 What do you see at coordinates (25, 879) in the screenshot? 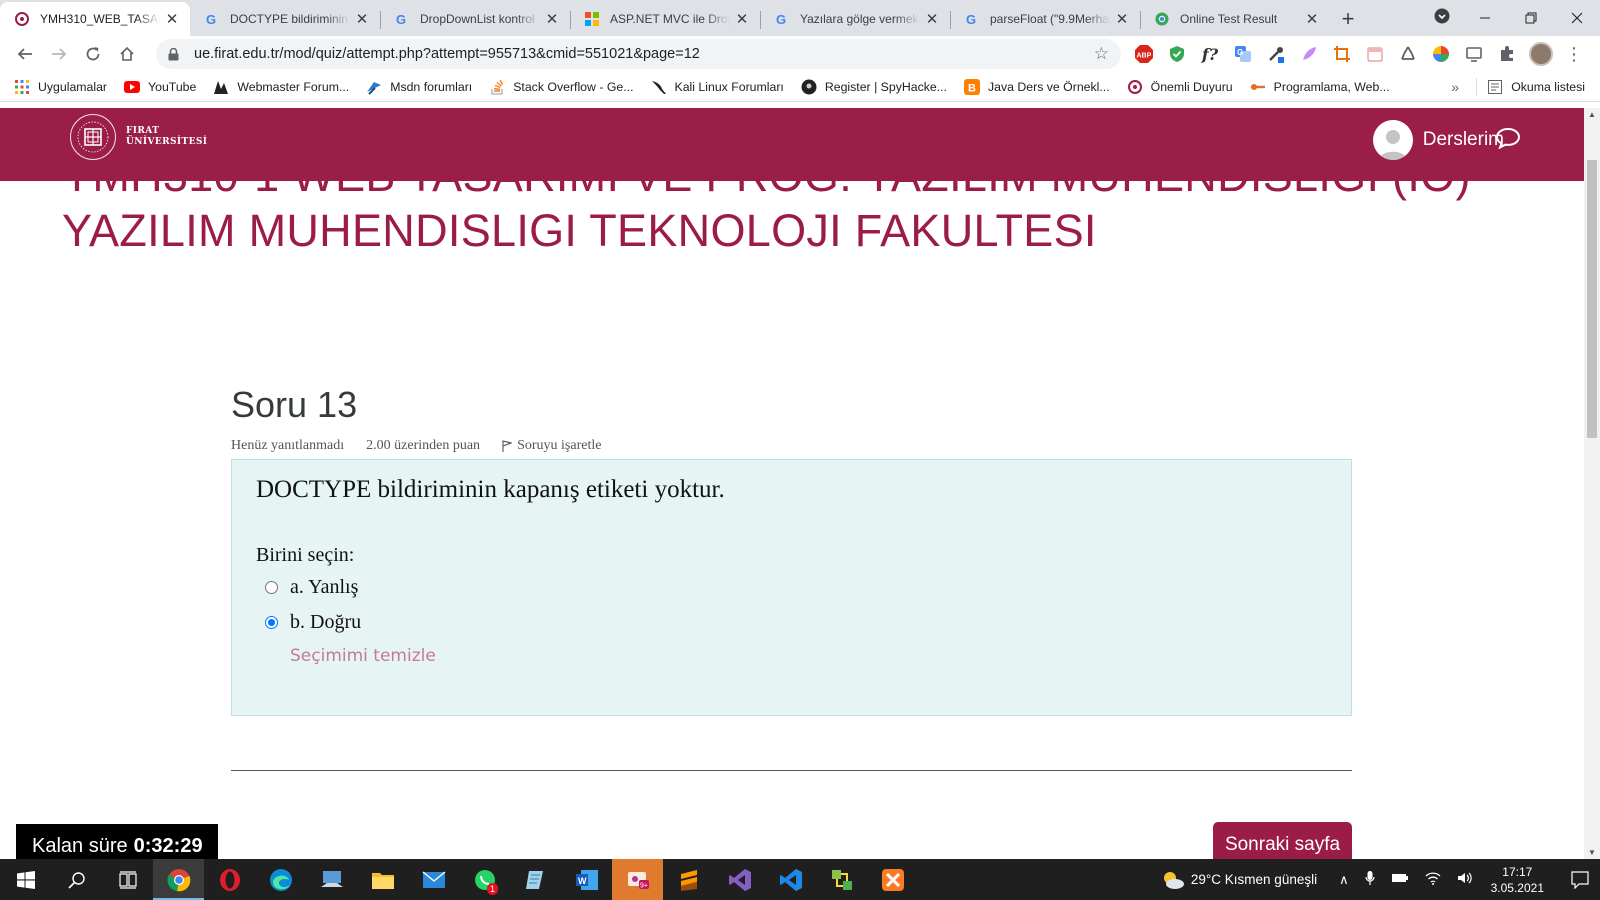
I see `windows-start-icon` at bounding box center [25, 879].